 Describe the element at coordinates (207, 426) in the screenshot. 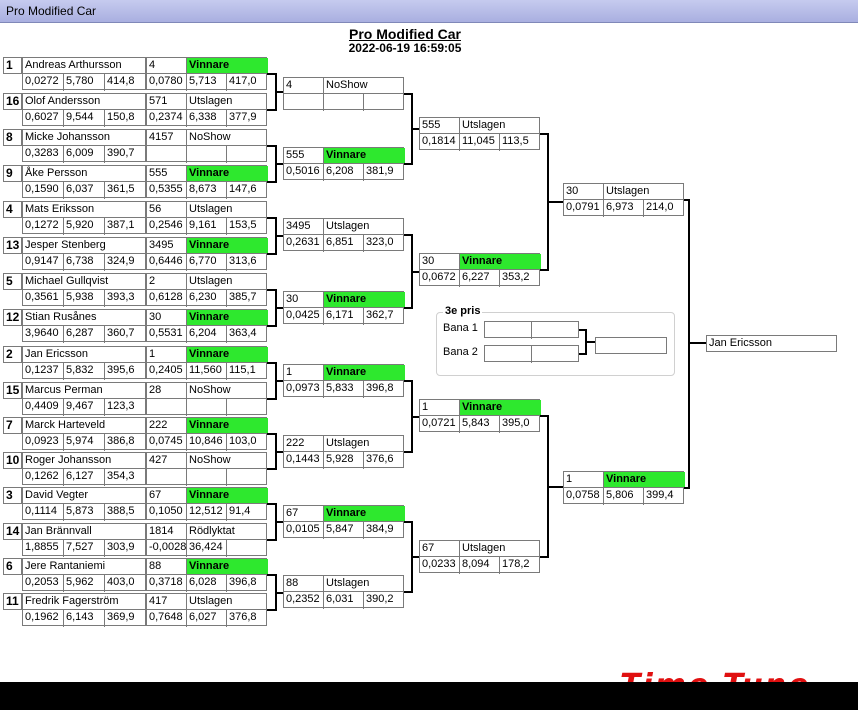

I see `race-result-row: 222 Vinnare` at that location.